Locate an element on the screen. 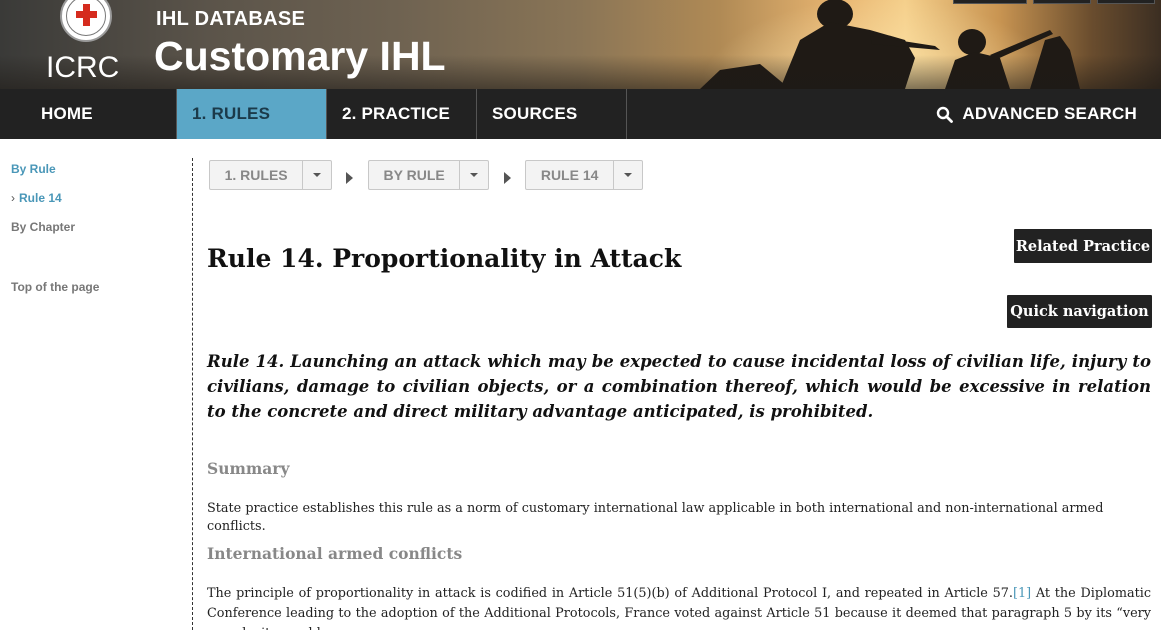 The image size is (1161, 630). breadcrumb-select-rule-14: RULE 14 is located at coordinates (584, 175).